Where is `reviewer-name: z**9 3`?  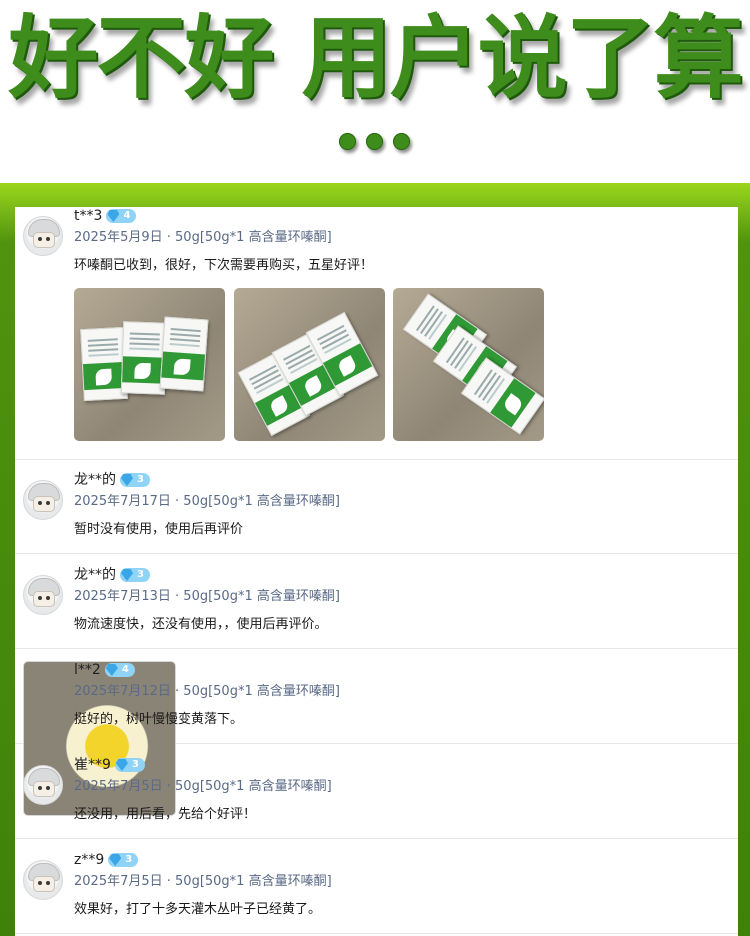
reviewer-name: z**9 3 is located at coordinates (106, 860).